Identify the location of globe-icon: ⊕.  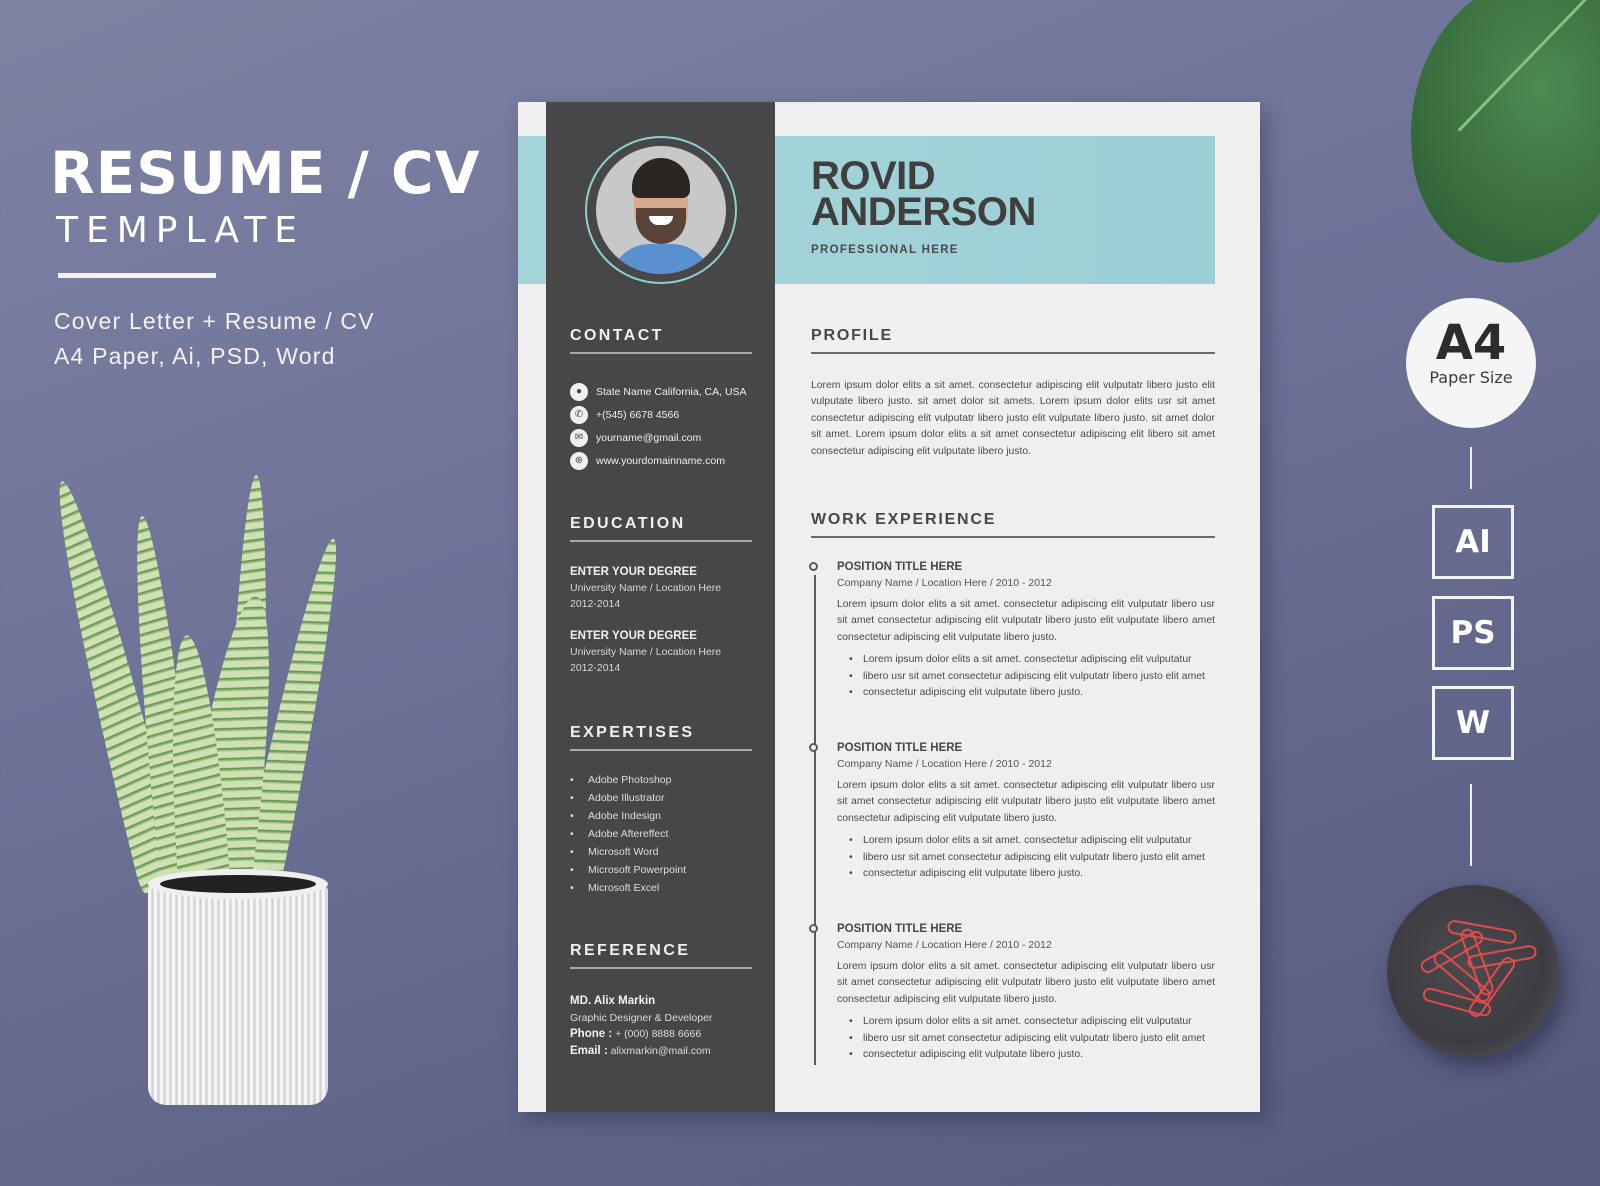
(579, 460).